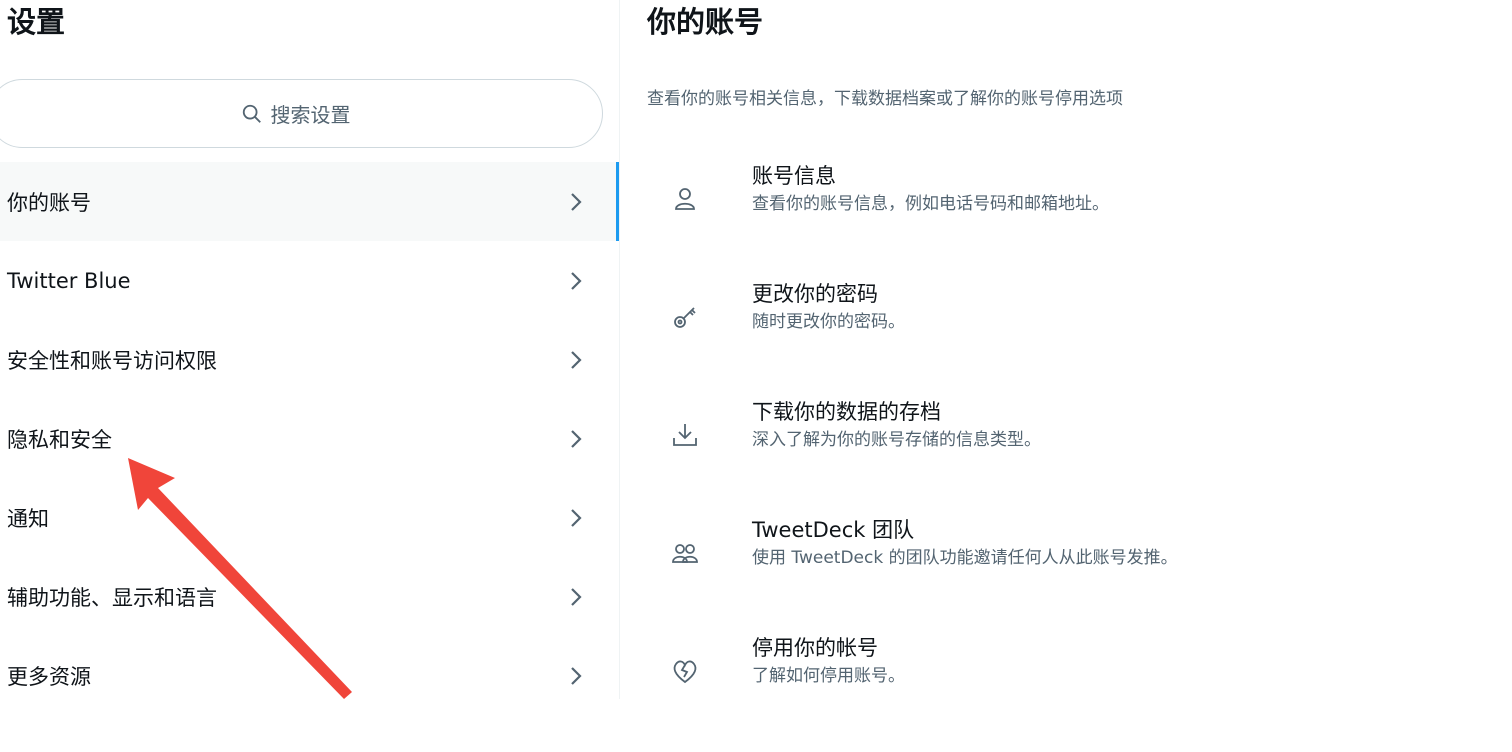 Image resolution: width=1512 pixels, height=752 pixels. What do you see at coordinates (1066, 457) in the screenshot?
I see `option-download-archive: 下载你的数据的存档 深入了解为你的账号存储的信息类型。` at bounding box center [1066, 457].